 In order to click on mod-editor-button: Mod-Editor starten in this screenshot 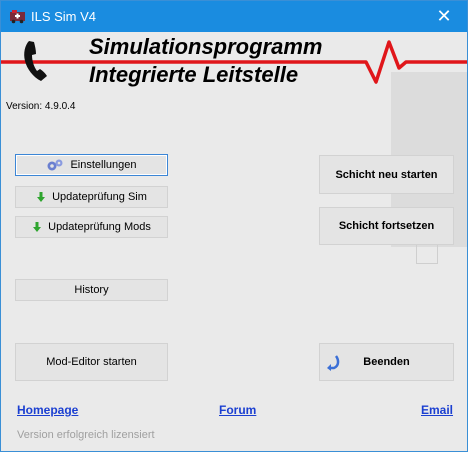, I will do `click(91, 362)`.